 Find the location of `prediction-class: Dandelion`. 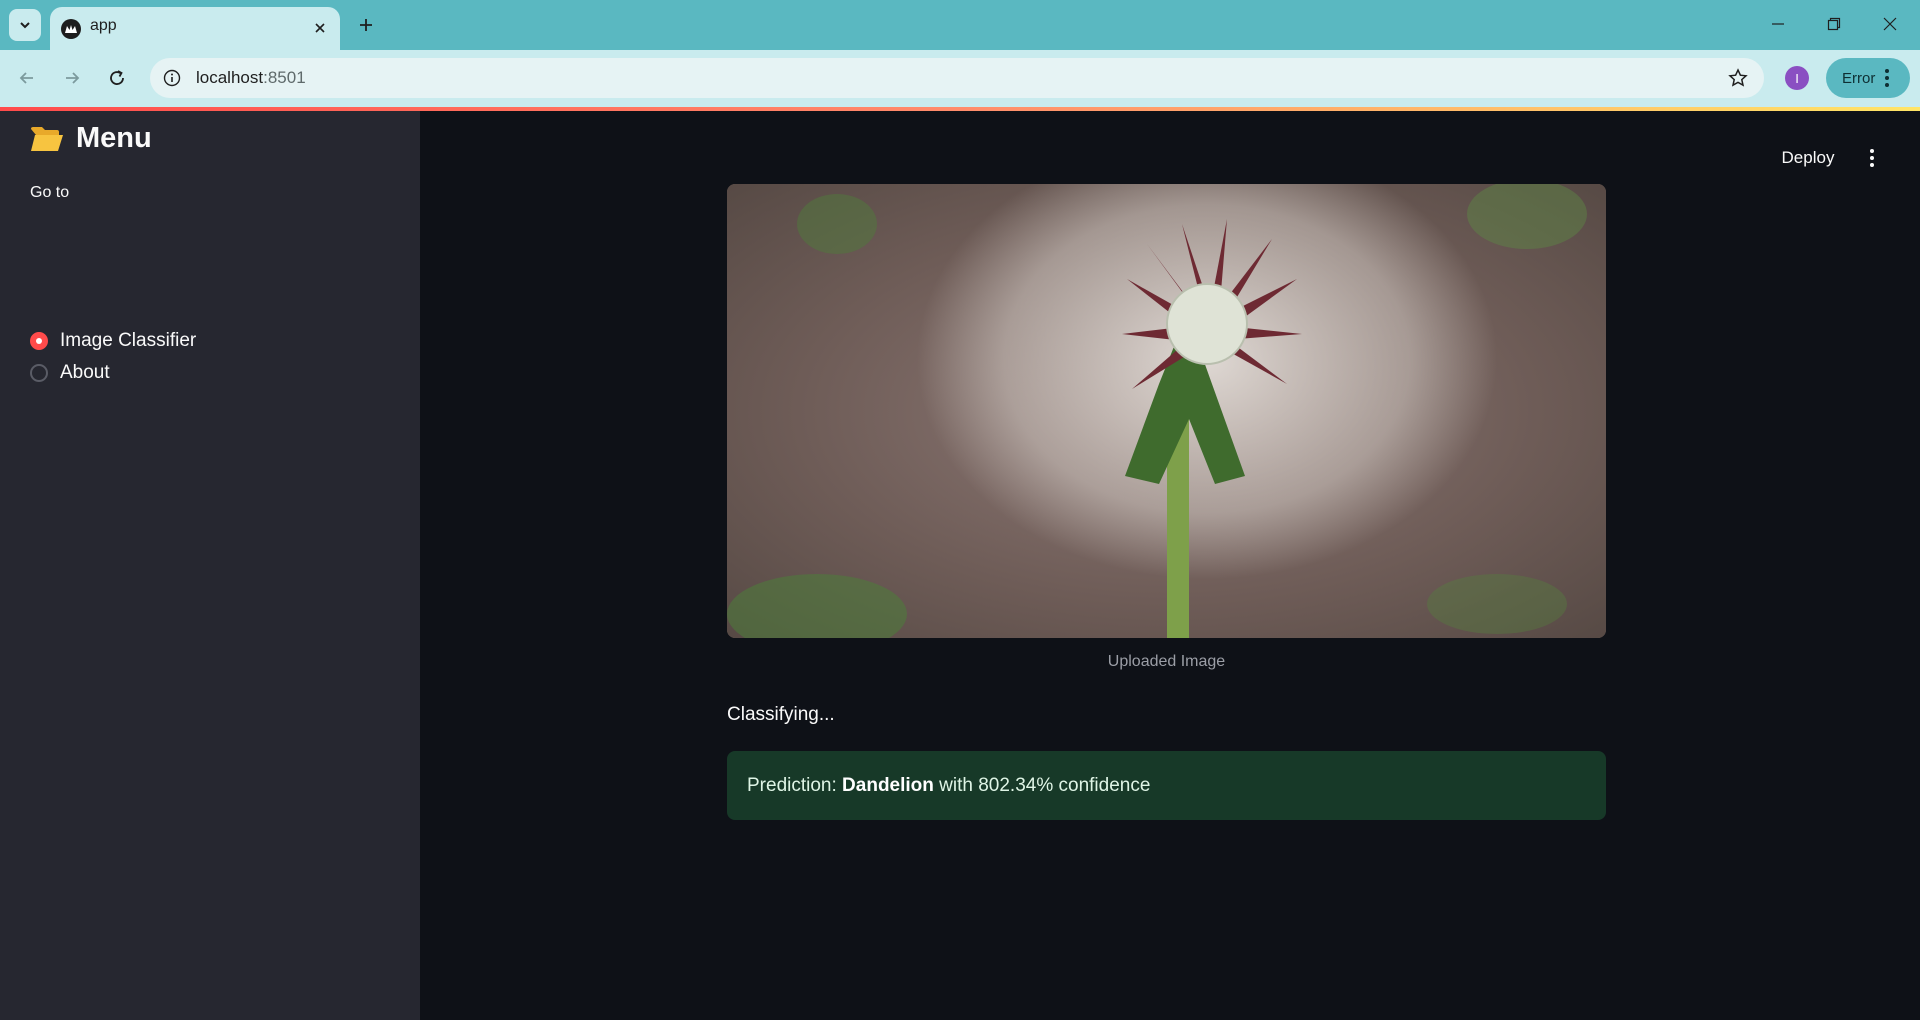

prediction-class: Dandelion is located at coordinates (888, 785).